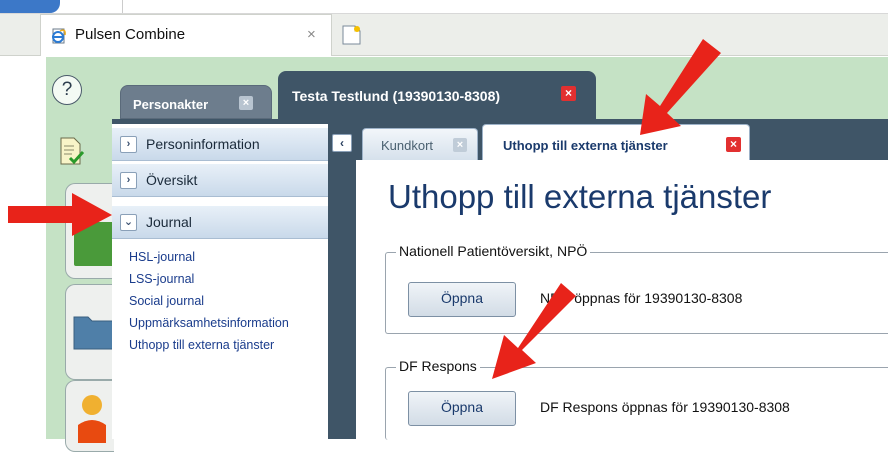 The image size is (888, 452). I want to click on browser-top-strip, so click(444, 7).